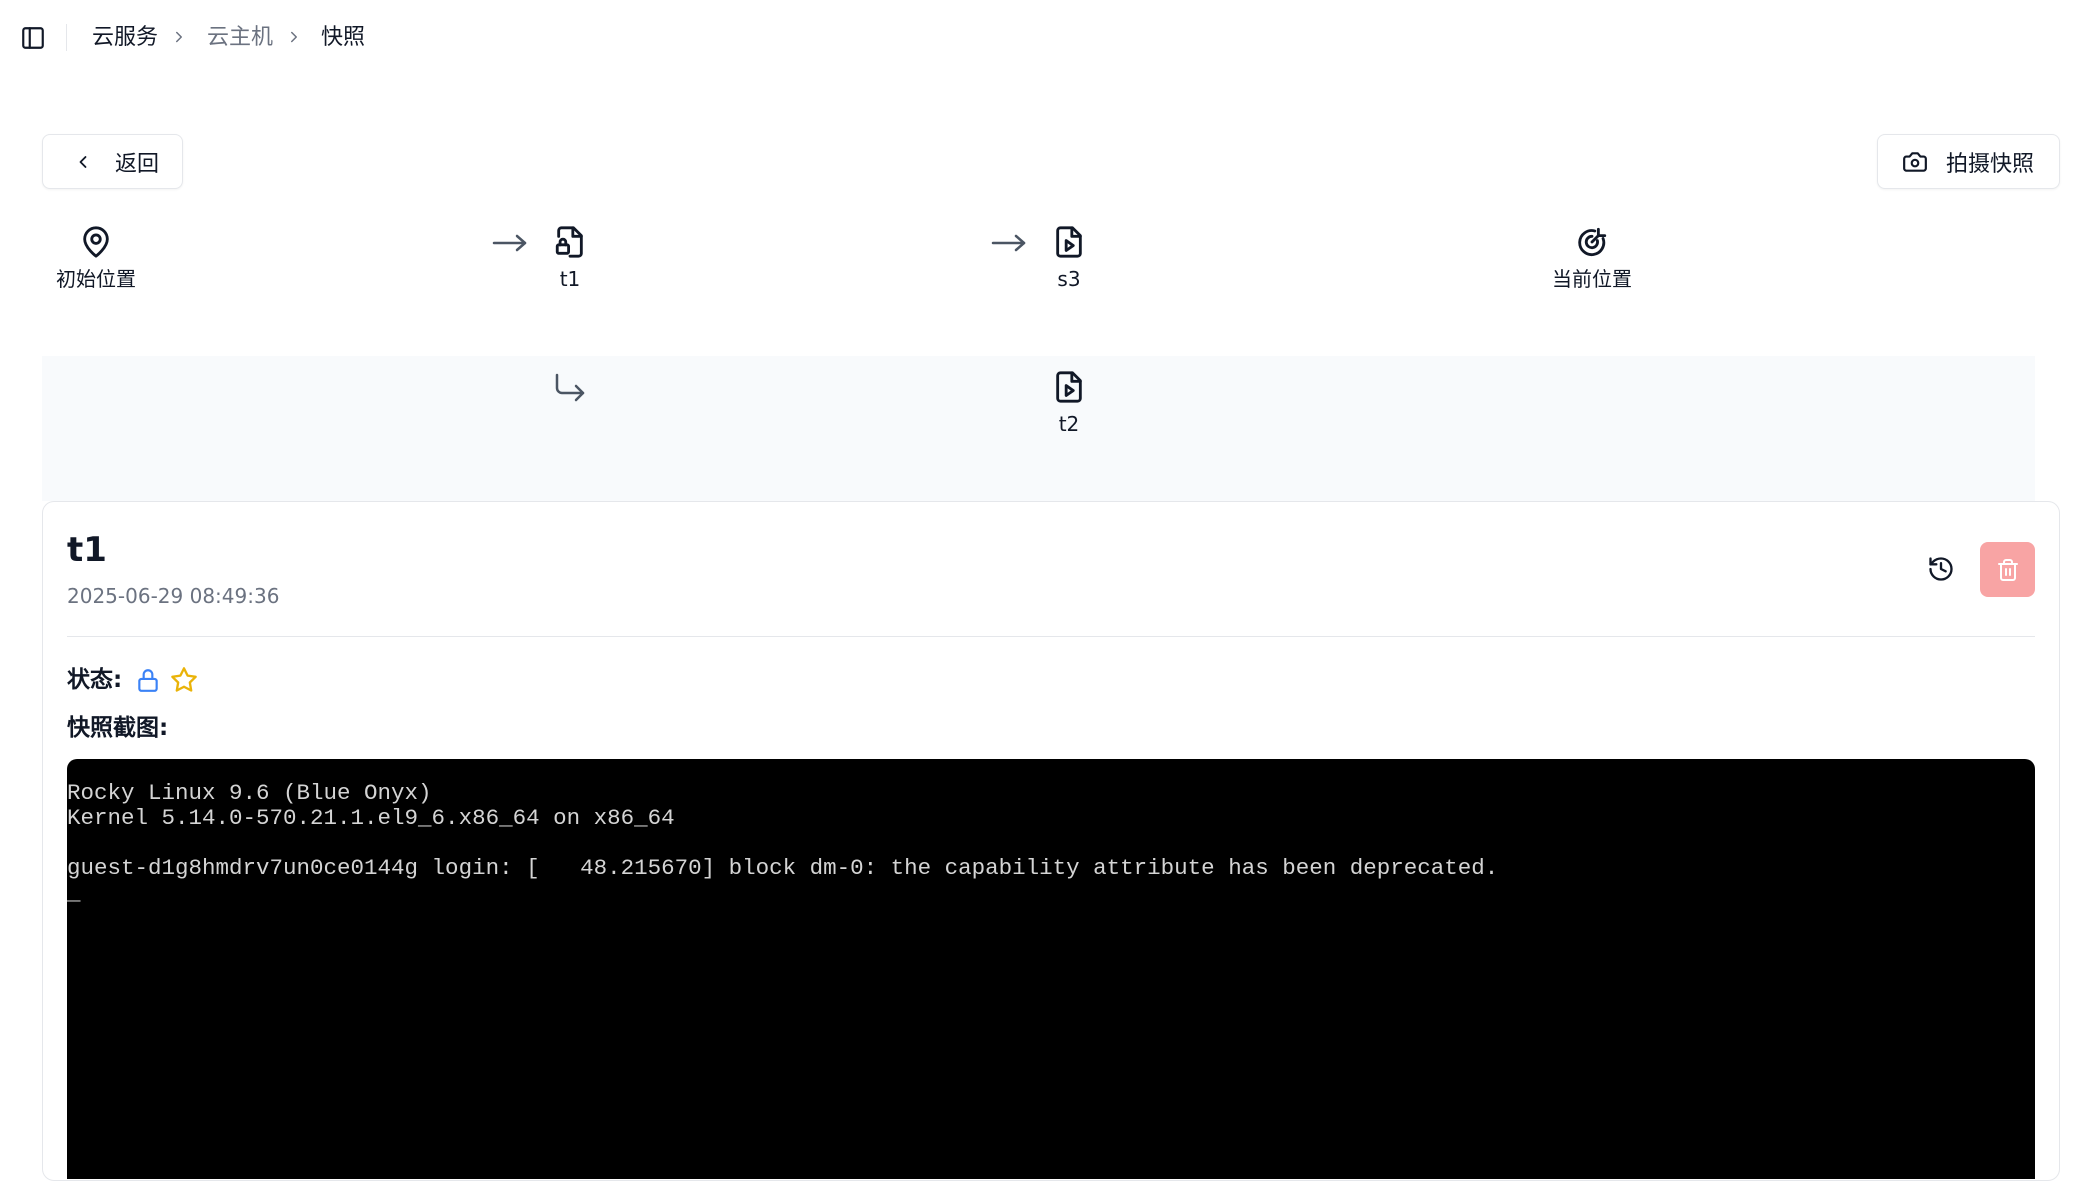  What do you see at coordinates (96, 279) in the screenshot?
I see `tree-node-label: 初始位置` at bounding box center [96, 279].